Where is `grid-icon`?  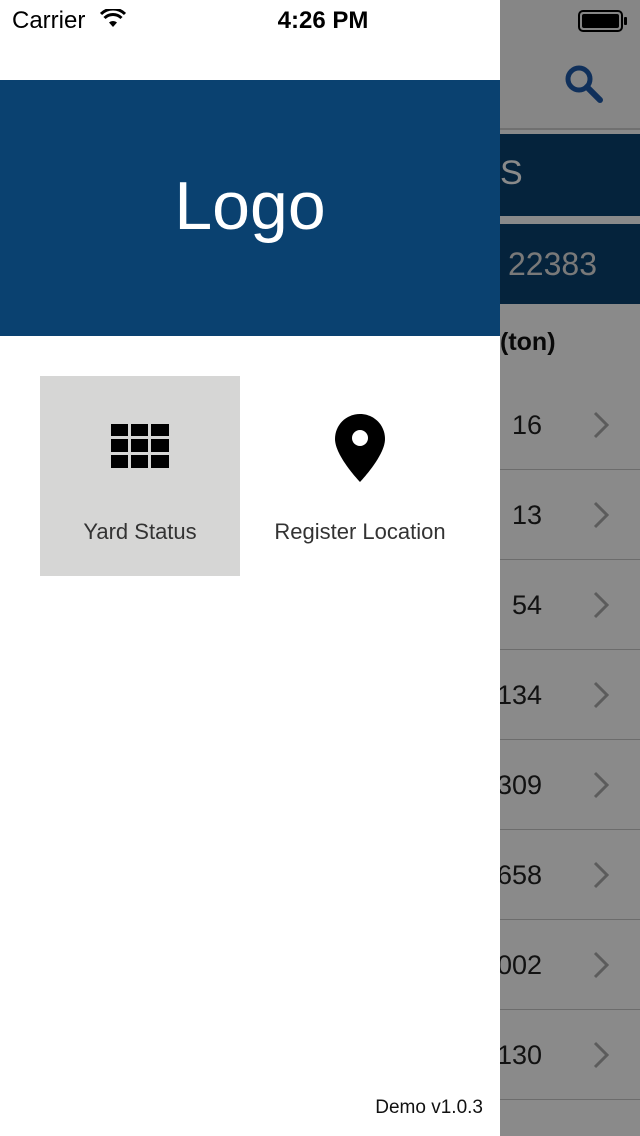 grid-icon is located at coordinates (140, 446).